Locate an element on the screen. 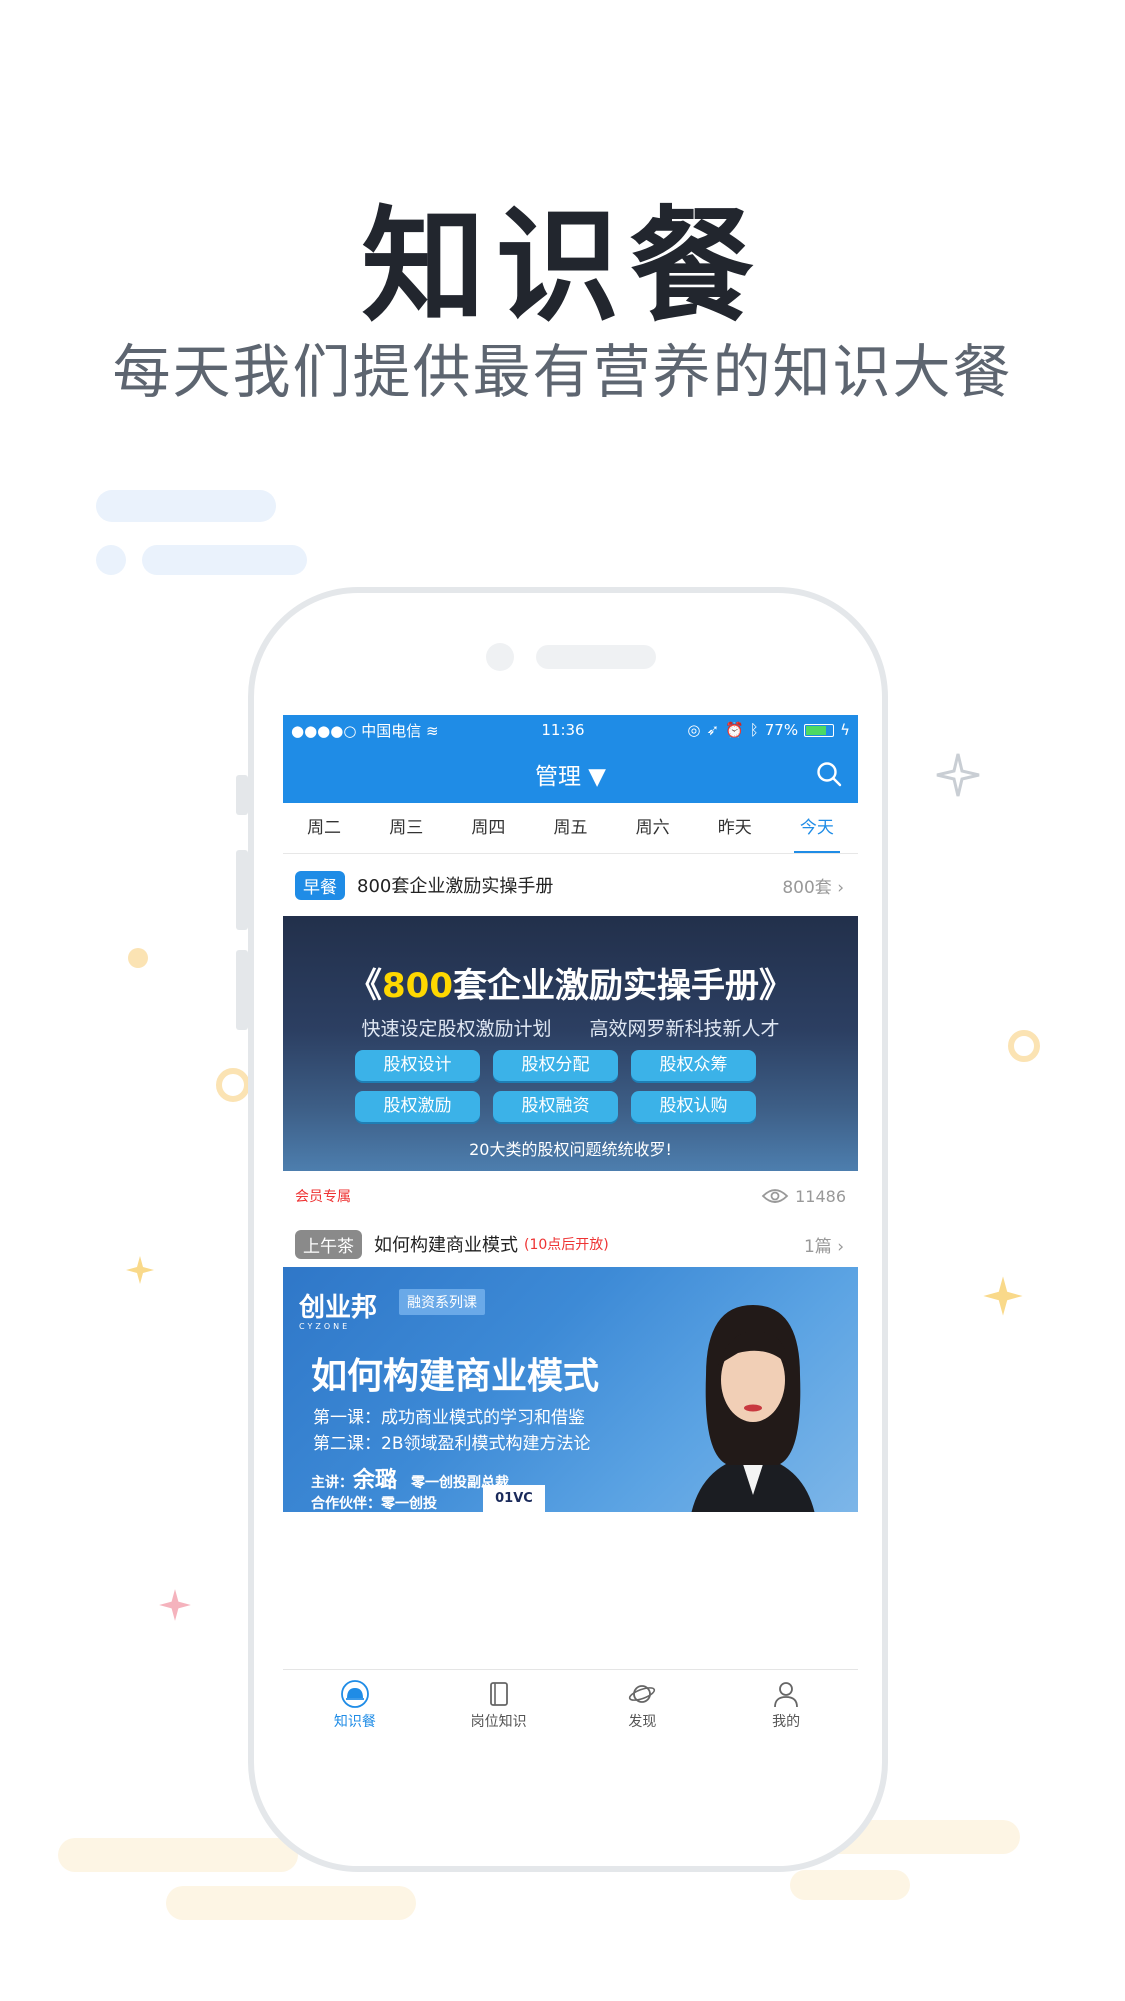  battery-icon is located at coordinates (819, 730).